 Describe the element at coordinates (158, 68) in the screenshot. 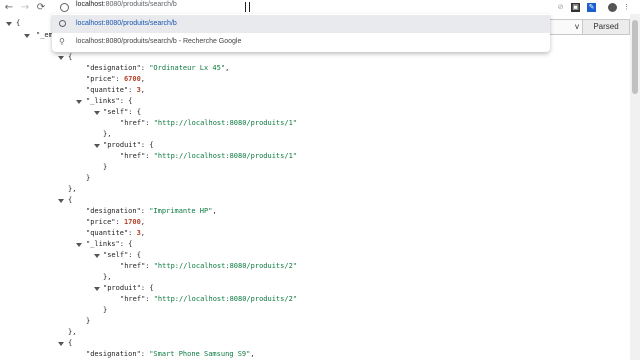

I see `json-line: "designation": "Ordinateur Lx 45",` at that location.